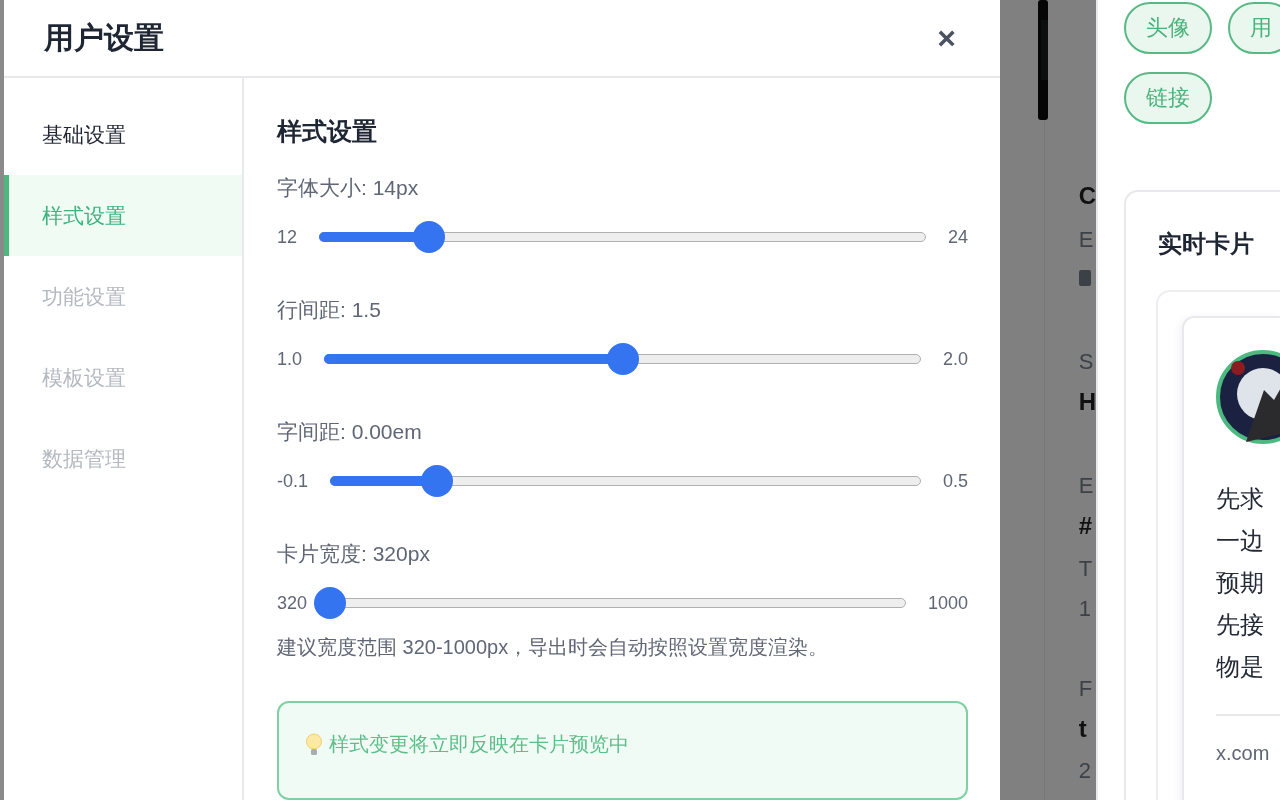  I want to click on background-text: 1, so click(1085, 609).